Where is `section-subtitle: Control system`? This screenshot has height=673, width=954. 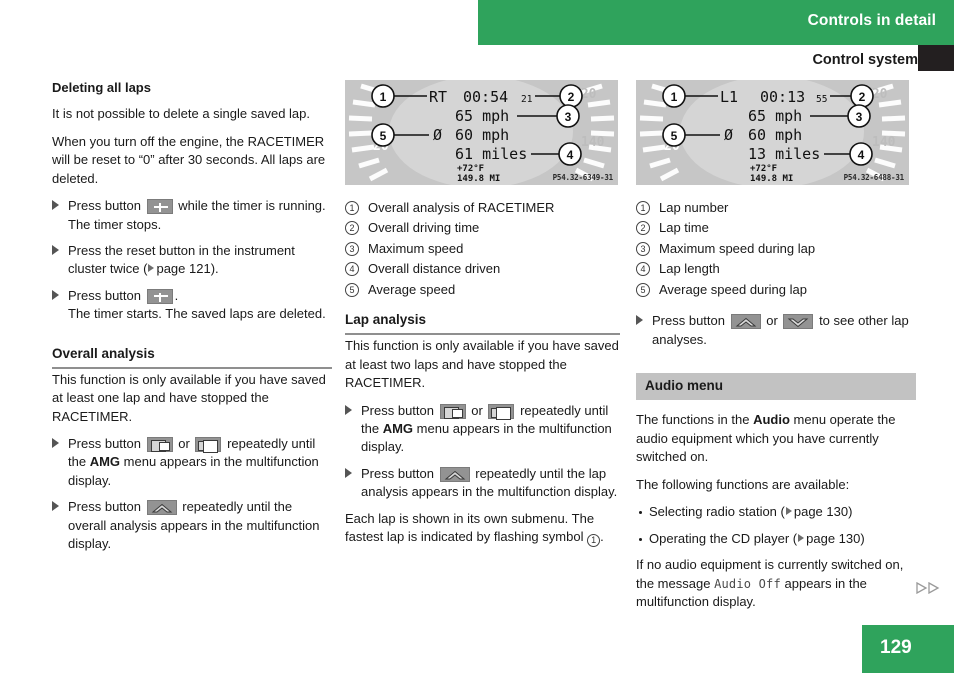 section-subtitle: Control system is located at coordinates (865, 60).